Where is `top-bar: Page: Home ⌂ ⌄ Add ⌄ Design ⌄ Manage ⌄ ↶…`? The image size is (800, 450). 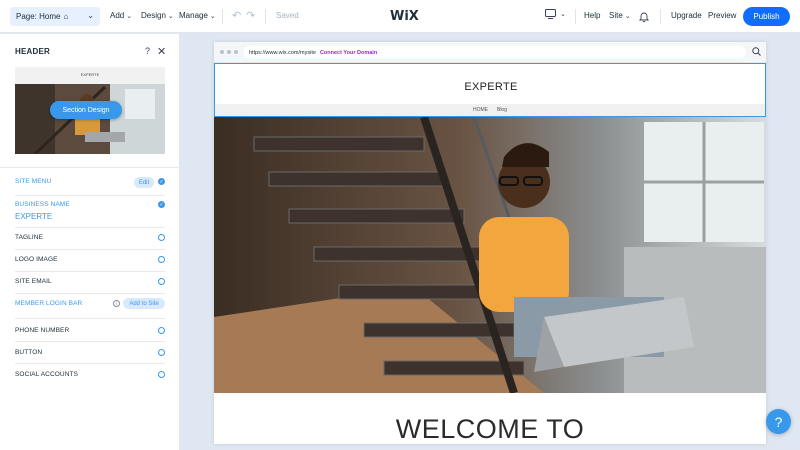
top-bar: Page: Home ⌂ ⌄ Add ⌄ Design ⌄ Manage ⌄ ↶… is located at coordinates (400, 16).